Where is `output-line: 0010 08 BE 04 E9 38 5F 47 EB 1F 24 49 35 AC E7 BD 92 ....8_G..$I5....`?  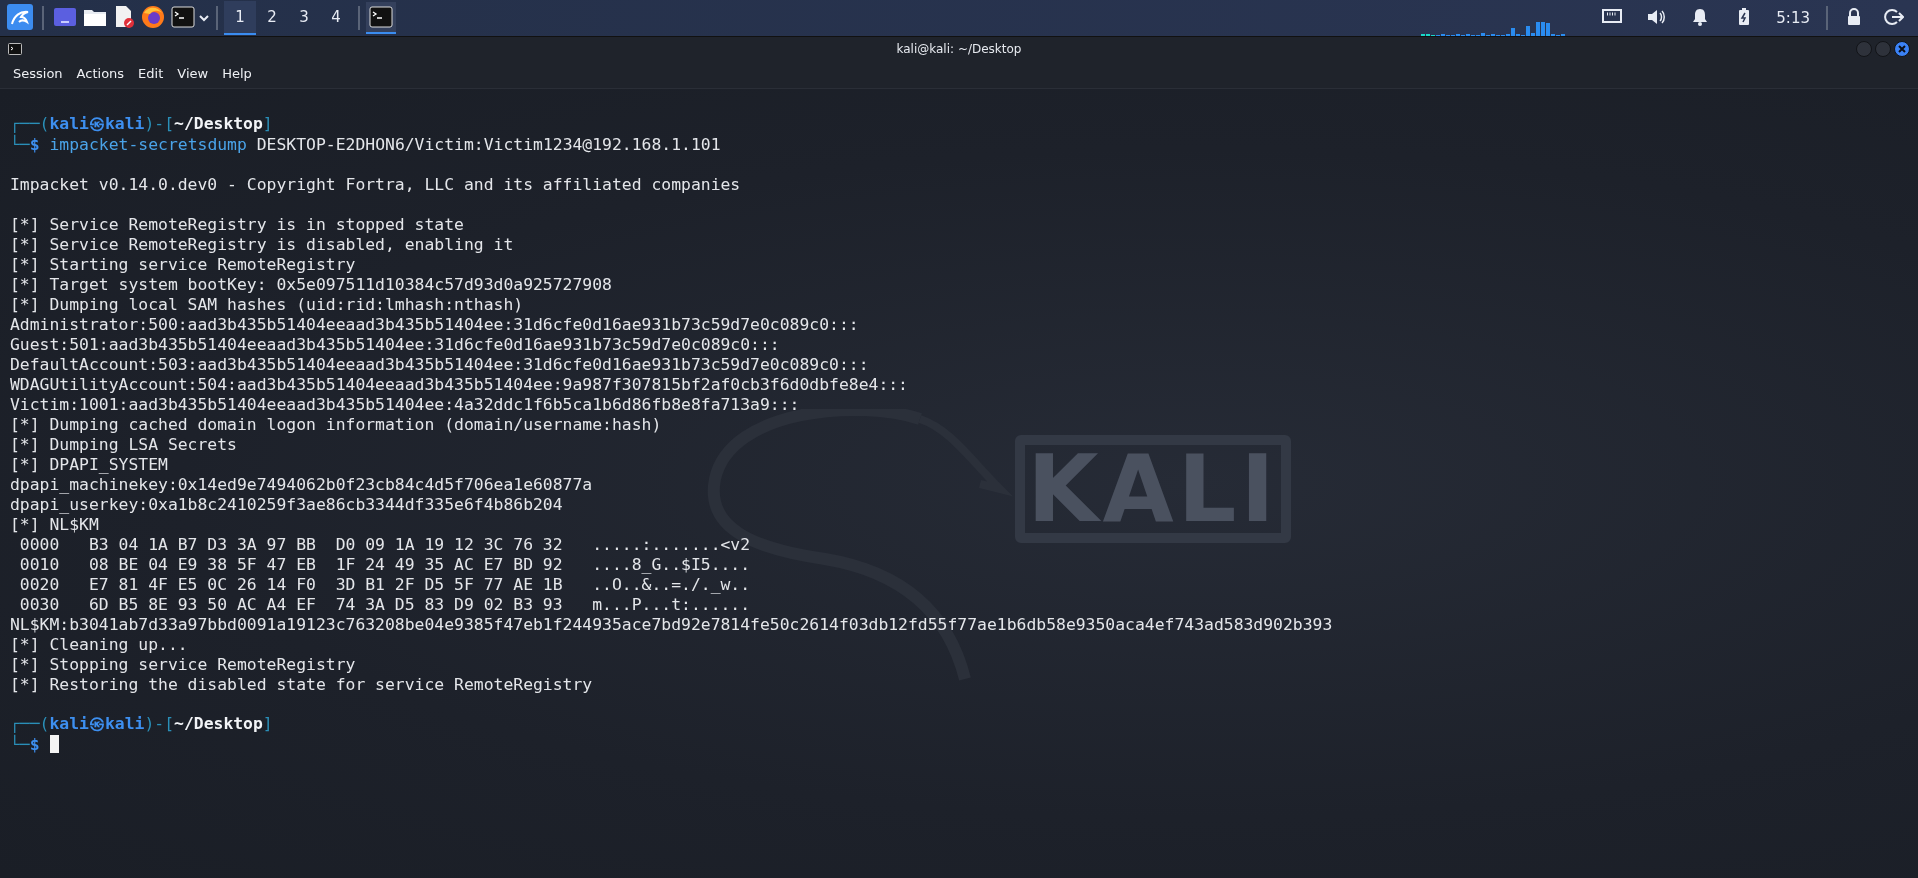
output-line: 0010 08 BE 04 E9 38 5F 47 EB 1F 24 49 35 AC E7 BD 92 ....8_G..$I5.... is located at coordinates (384, 564).